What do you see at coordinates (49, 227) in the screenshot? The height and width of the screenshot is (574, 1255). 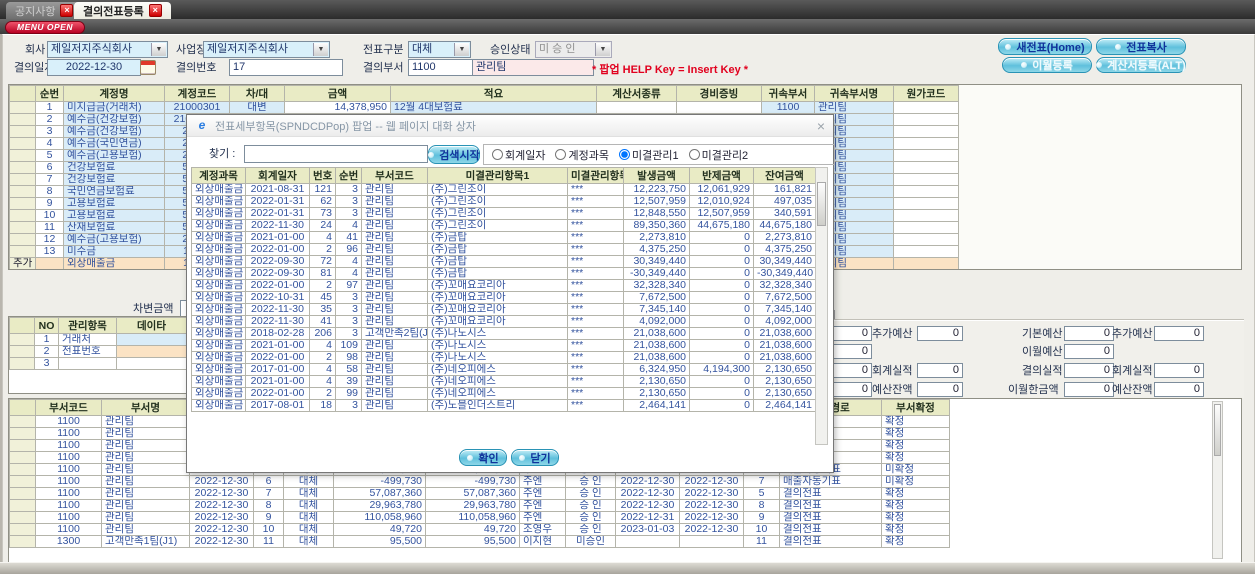 I see `cell-seq: 11` at bounding box center [49, 227].